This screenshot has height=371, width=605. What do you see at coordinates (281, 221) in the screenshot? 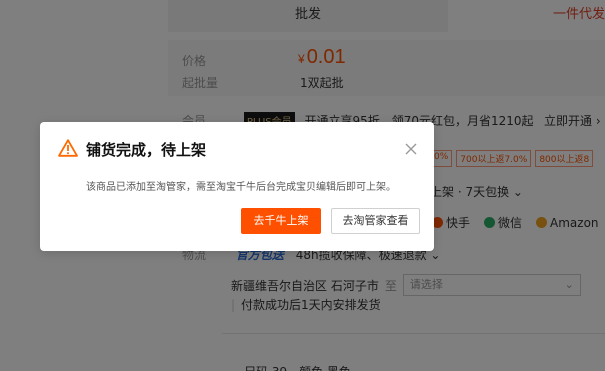
I see `go-qianniu-list-button: 去千牛上架` at bounding box center [281, 221].